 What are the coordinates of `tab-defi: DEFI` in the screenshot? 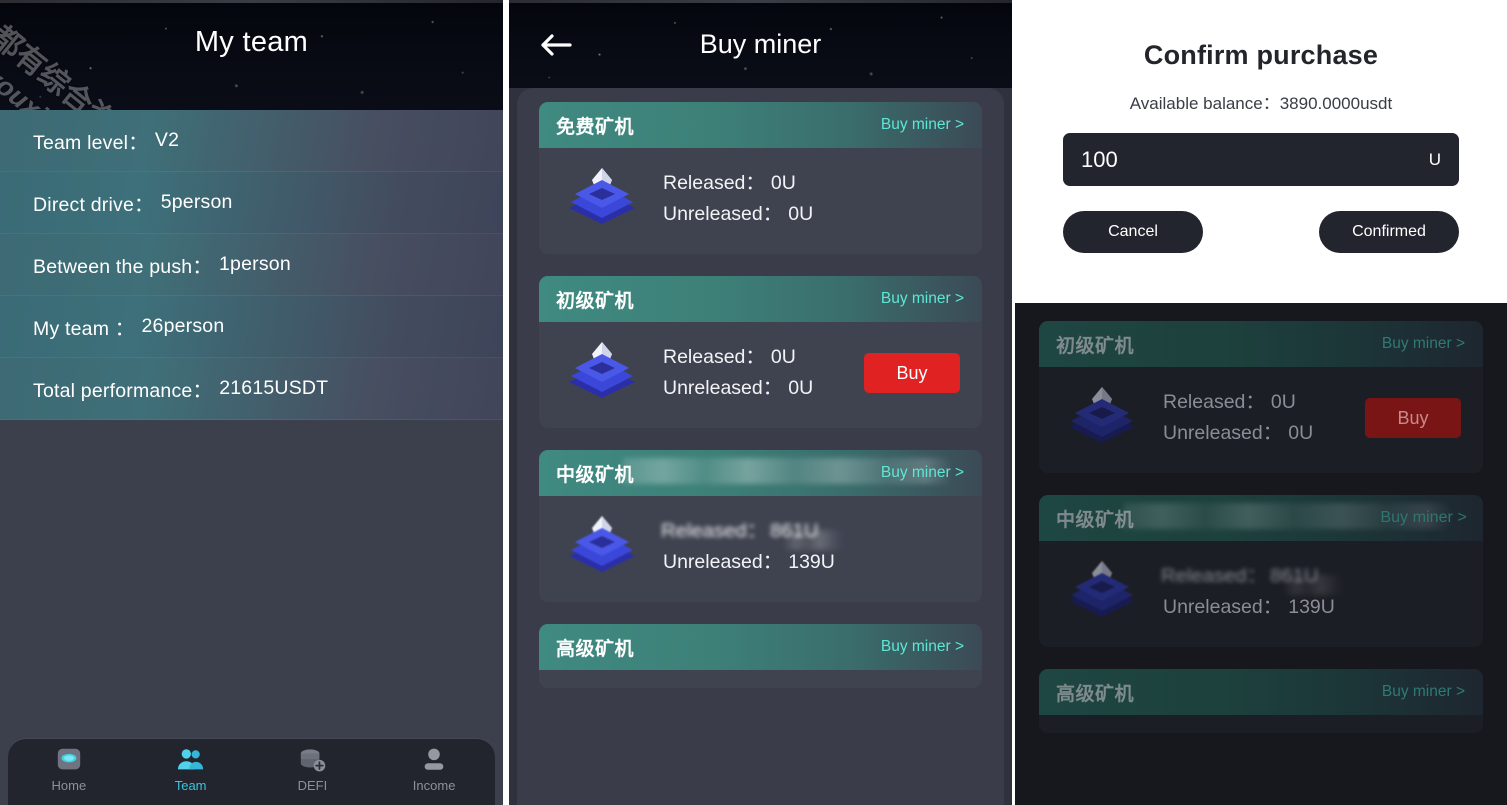 It's located at (313, 769).